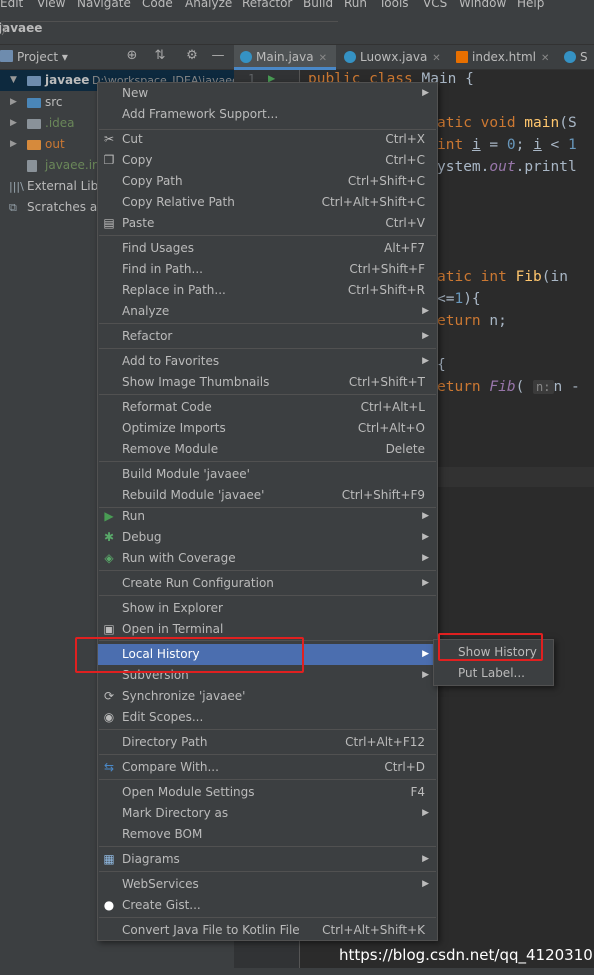  Describe the element at coordinates (109, 537) in the screenshot. I see `debug-icon: ✱` at that location.